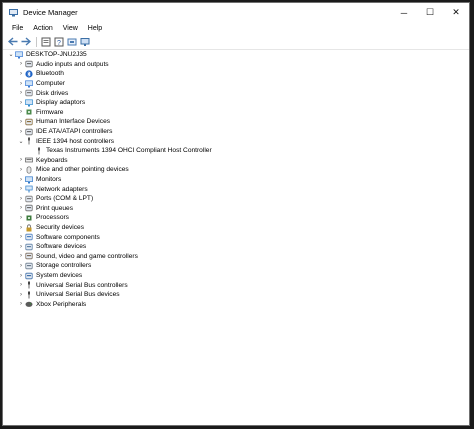  Describe the element at coordinates (70, 28) in the screenshot. I see `menu-view: View` at that location.